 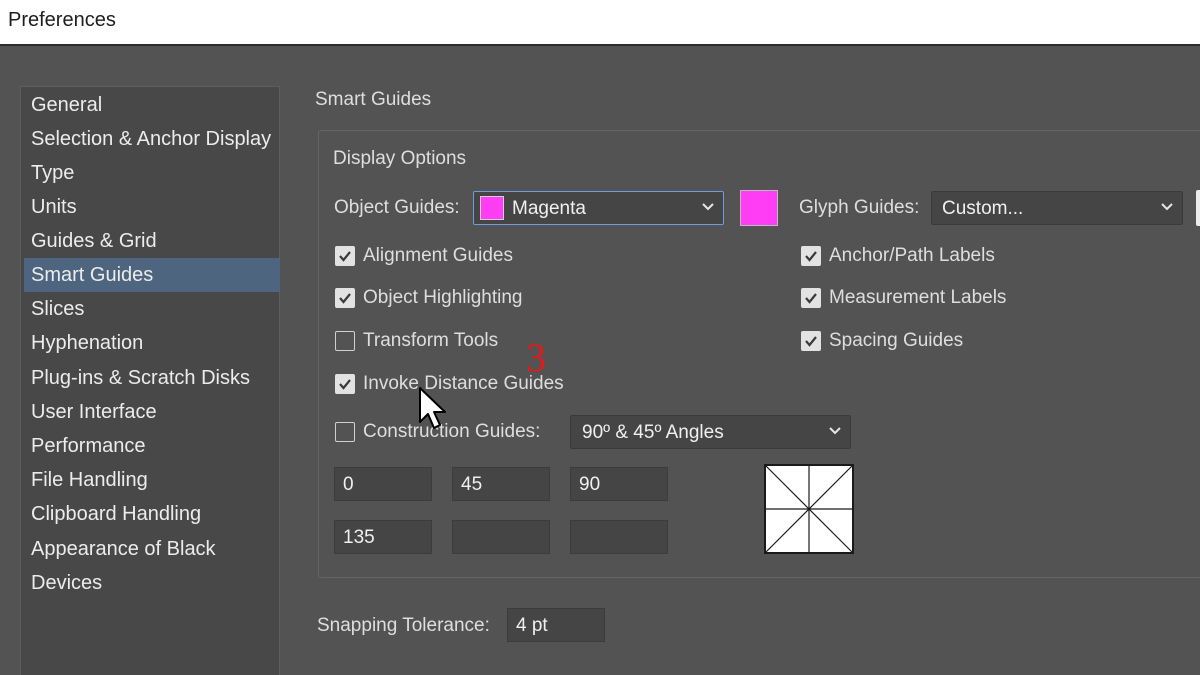 What do you see at coordinates (397, 207) in the screenshot?
I see `object-guides-label: Object Guides:` at bounding box center [397, 207].